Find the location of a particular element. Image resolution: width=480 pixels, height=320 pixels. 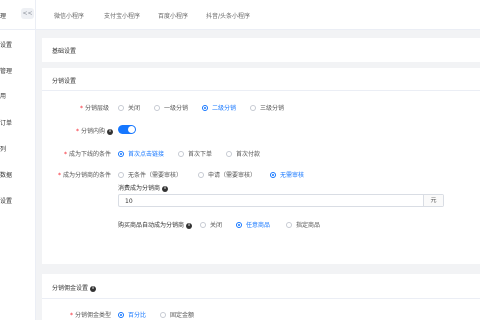

sidebar: 理 << 设置 管理 用 订单 列 数据 设置 is located at coordinates (18, 160).